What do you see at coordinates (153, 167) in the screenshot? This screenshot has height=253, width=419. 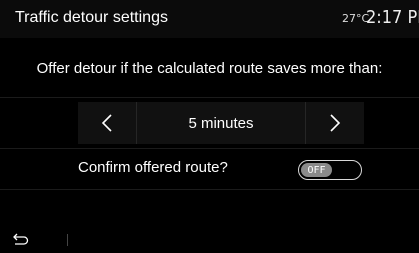 I see `confirm-route-label: Confirm offered route?` at bounding box center [153, 167].